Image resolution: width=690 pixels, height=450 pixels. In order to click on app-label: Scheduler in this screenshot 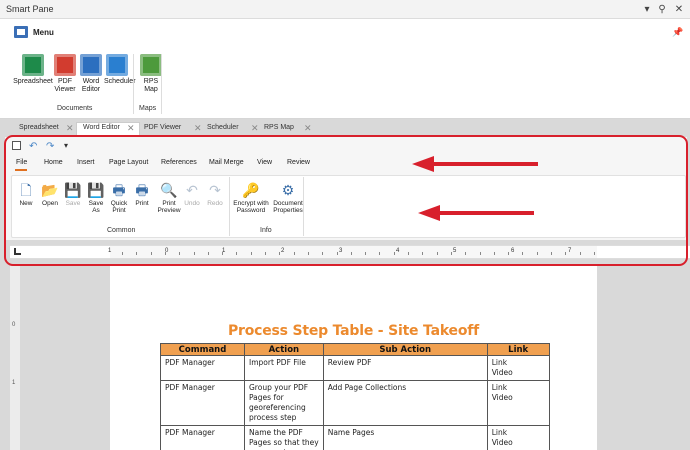, I will do `click(120, 81)`.